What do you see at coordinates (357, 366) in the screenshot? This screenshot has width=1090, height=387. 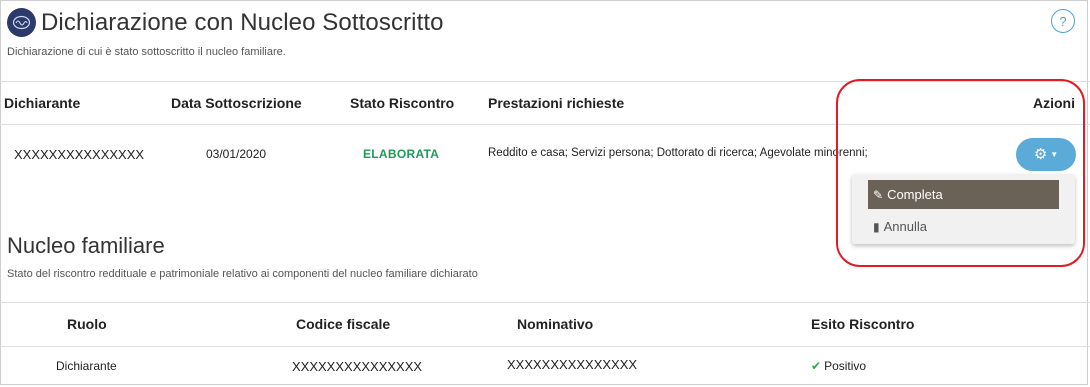 I see `cell-codice-fiscale: XXXXXXXXXXXXXXX` at bounding box center [357, 366].